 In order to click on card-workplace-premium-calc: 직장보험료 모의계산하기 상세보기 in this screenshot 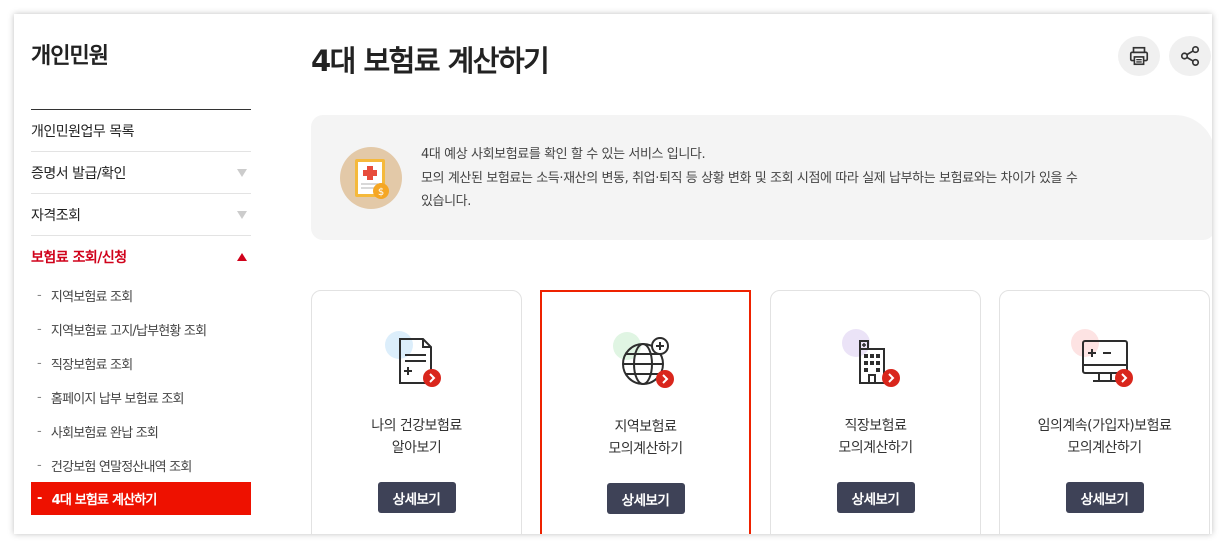, I will do `click(875, 412)`.